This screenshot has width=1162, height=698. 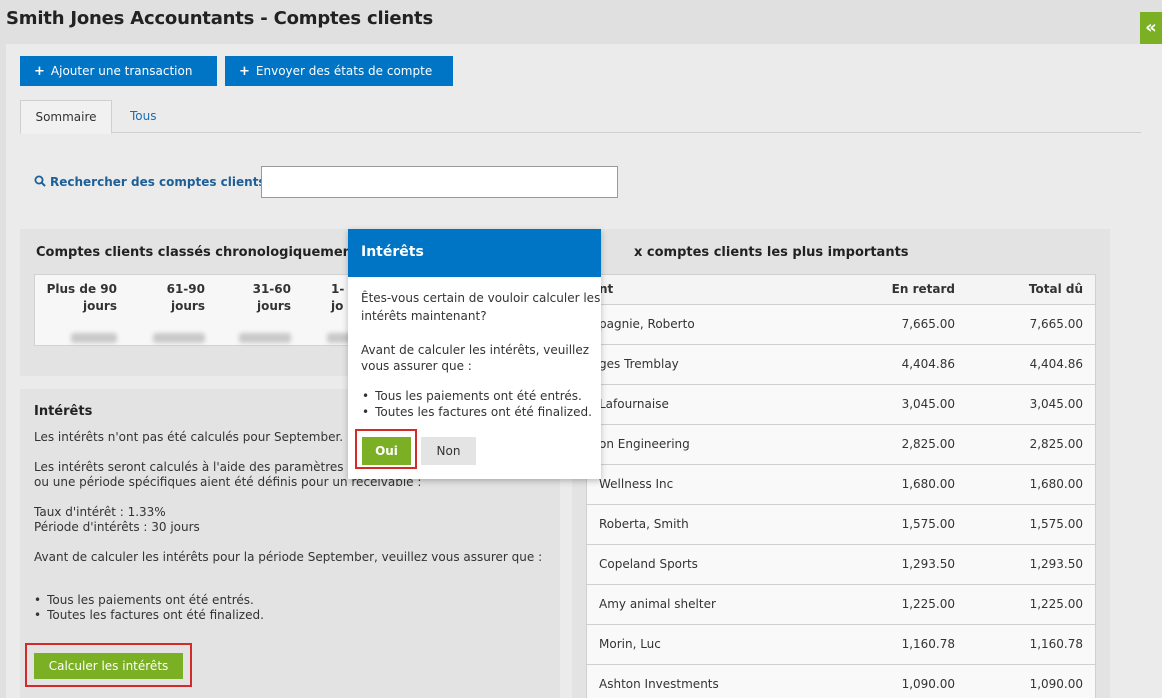 What do you see at coordinates (1056, 364) in the screenshot?
I see `total-amount: 4,404.86` at bounding box center [1056, 364].